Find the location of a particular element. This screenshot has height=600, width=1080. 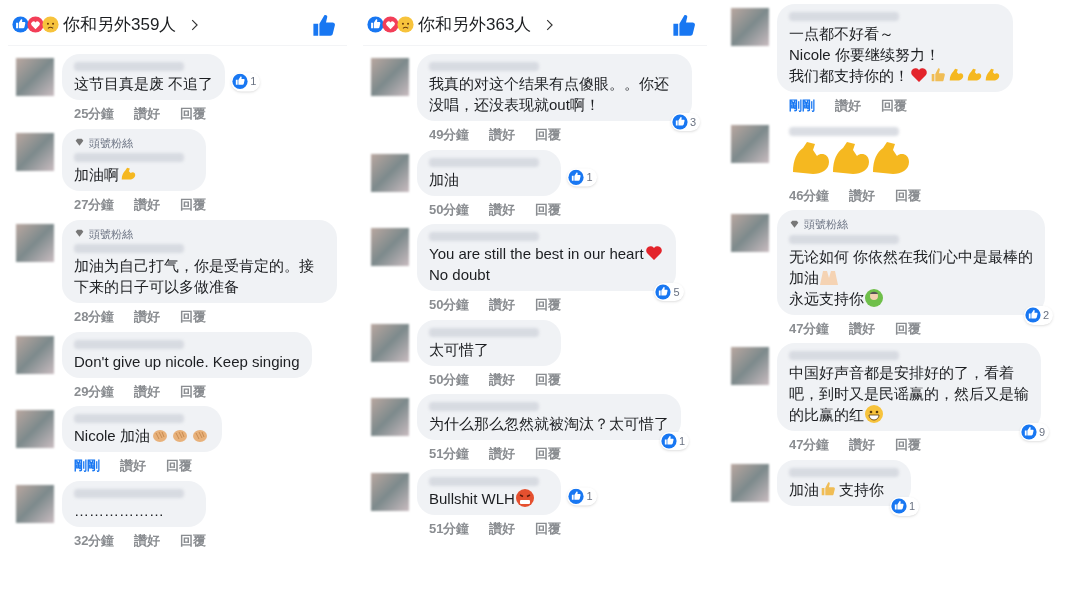

comment-text: 太可惜了 is located at coordinates (459, 349).